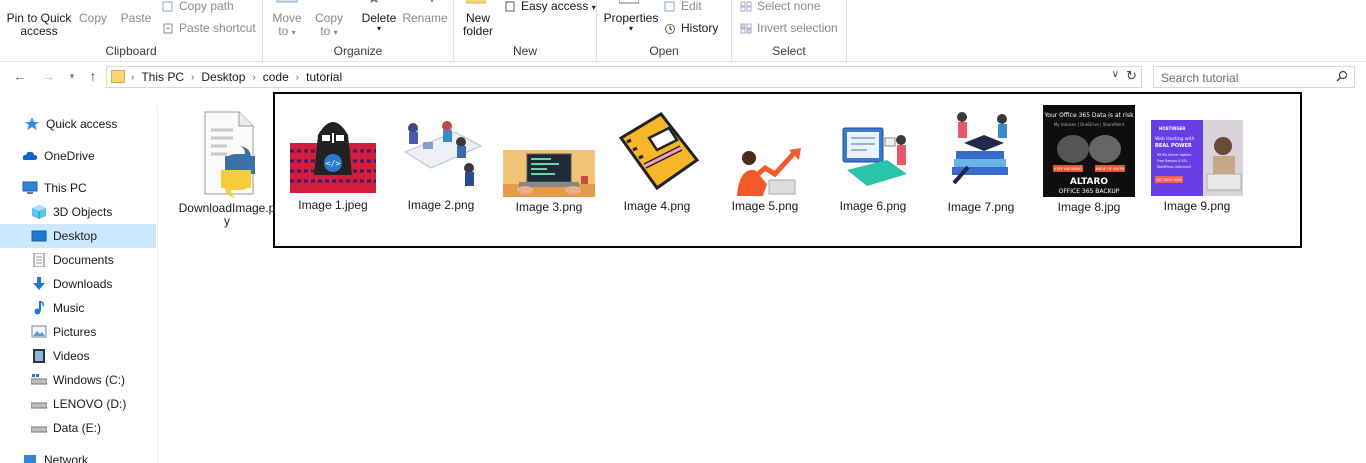 The height and width of the screenshot is (463, 1366). Describe the element at coordinates (670, 29) in the screenshot. I see `history-icon` at that location.